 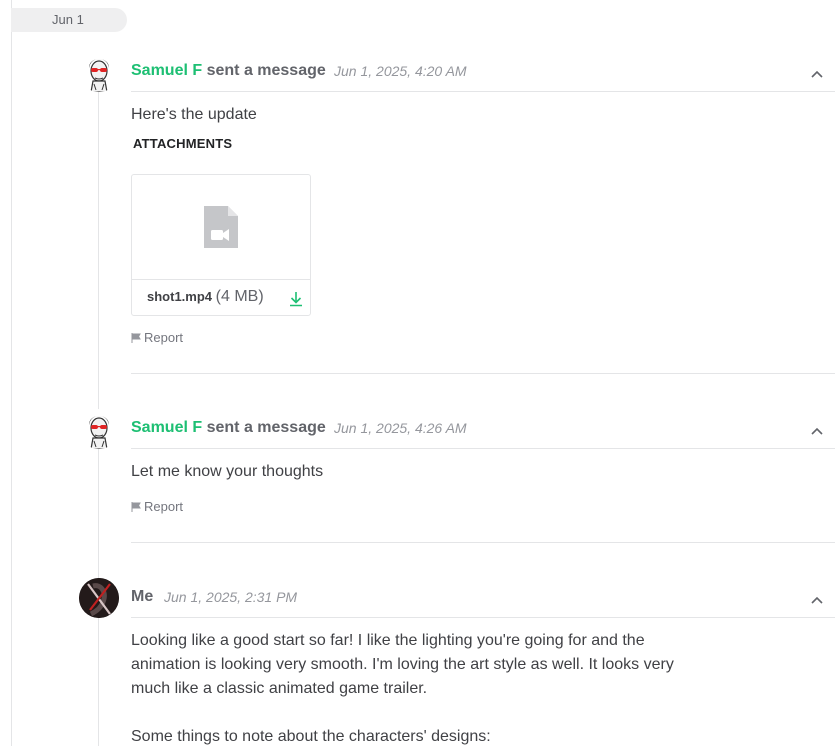 I want to click on attachment-filename: shot1.mp4 (4 MB), so click(x=205, y=296).